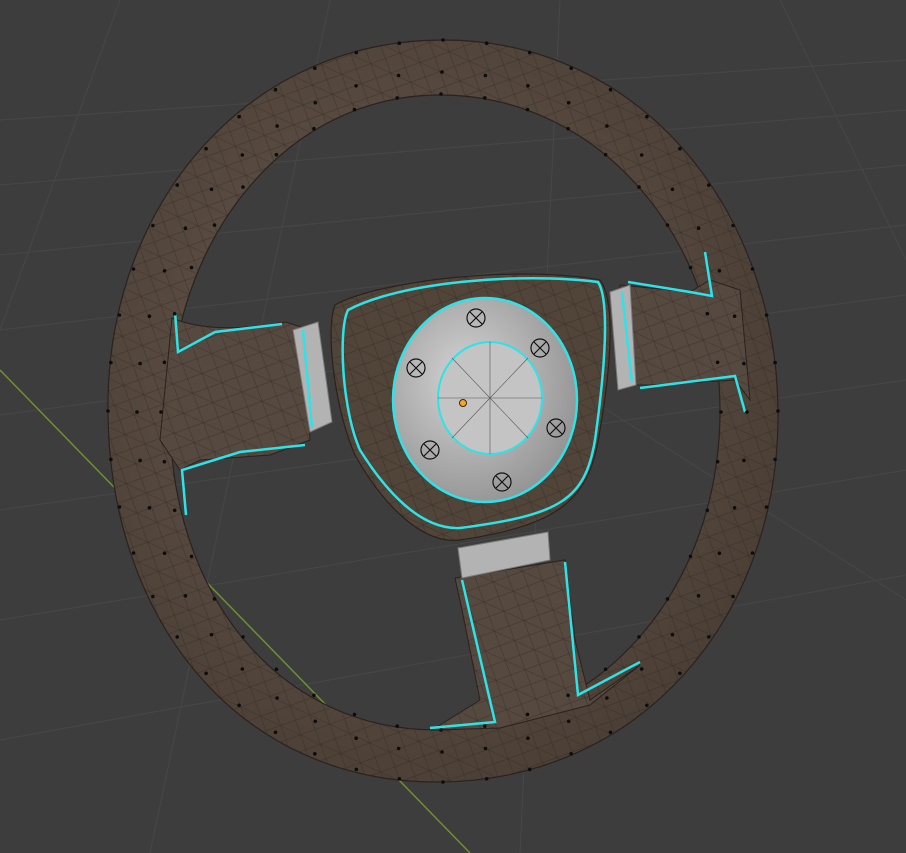 This screenshot has height=853, width=906. I want to click on horn-button, so click(485, 400).